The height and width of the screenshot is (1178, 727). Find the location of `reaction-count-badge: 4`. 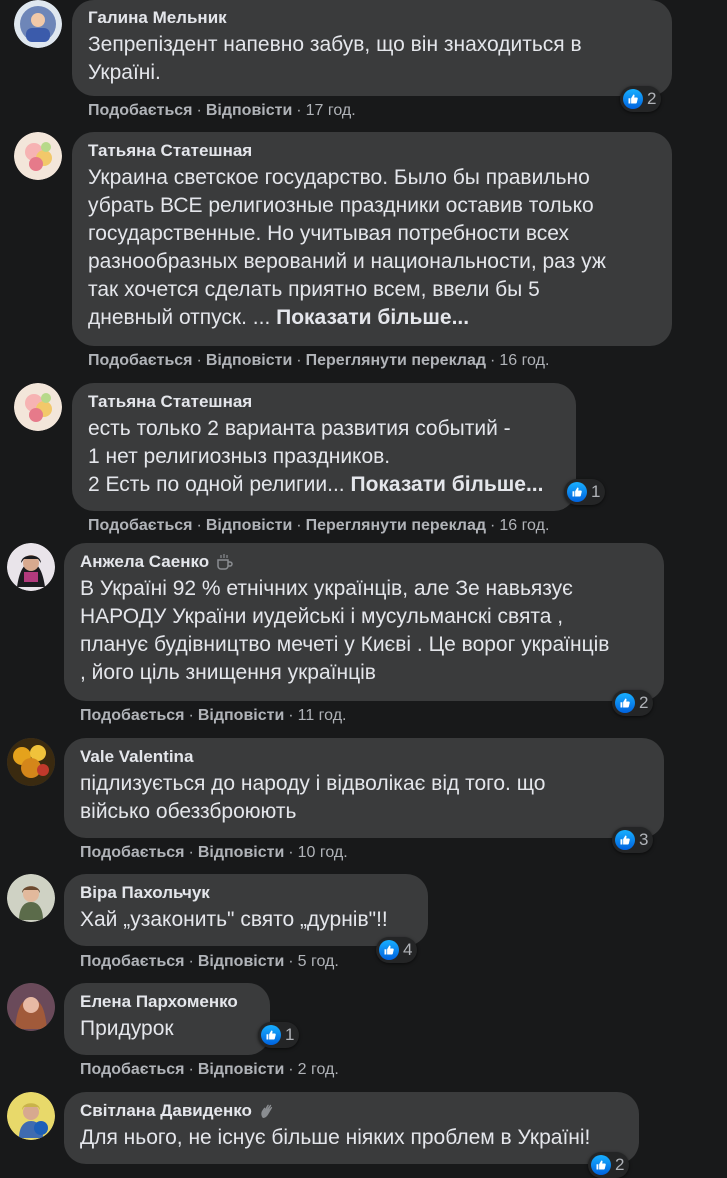

reaction-count-badge: 4 is located at coordinates (397, 950).